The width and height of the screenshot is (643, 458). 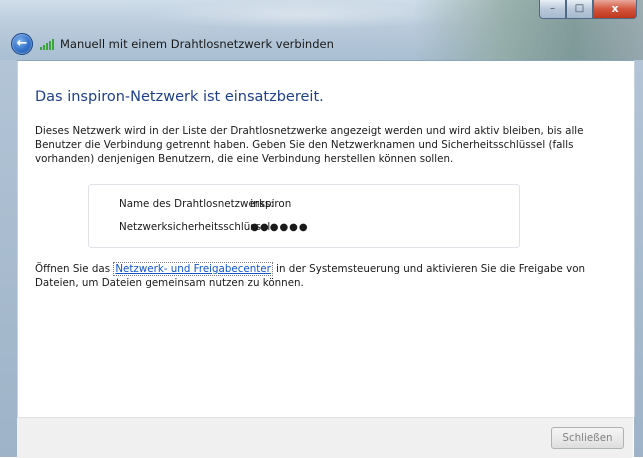 What do you see at coordinates (271, 204) in the screenshot?
I see `network-name-value: inspiron` at bounding box center [271, 204].